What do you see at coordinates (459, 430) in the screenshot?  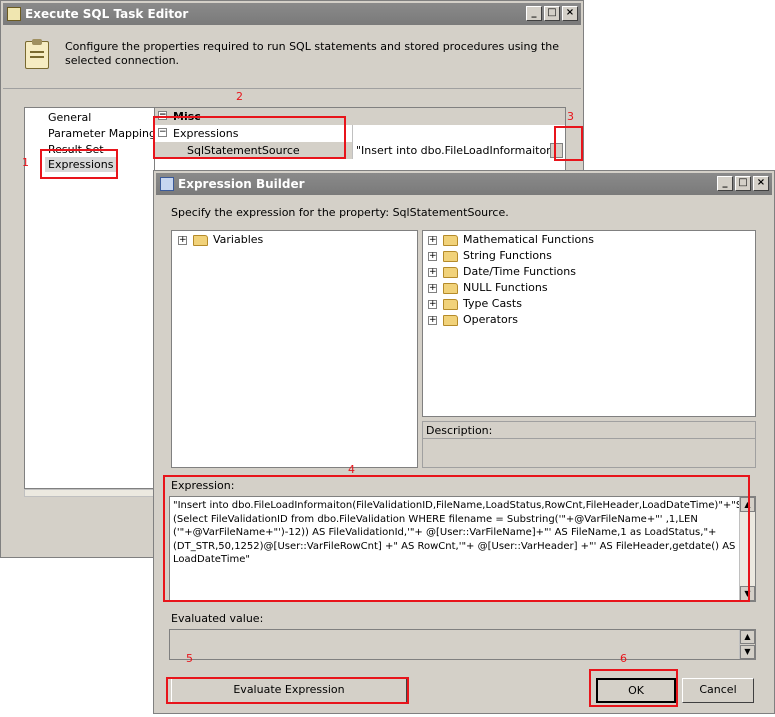 I see `description-label: Description:` at bounding box center [459, 430].